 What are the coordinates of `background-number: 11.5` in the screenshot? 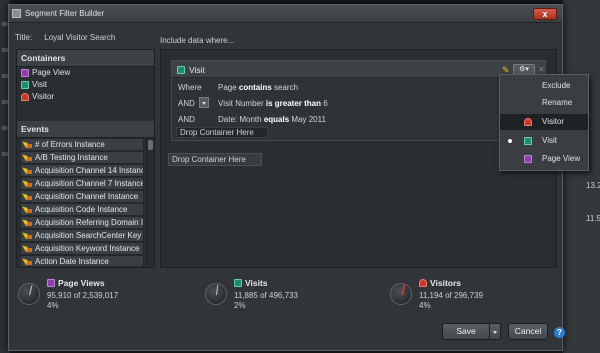 It's located at (593, 218).